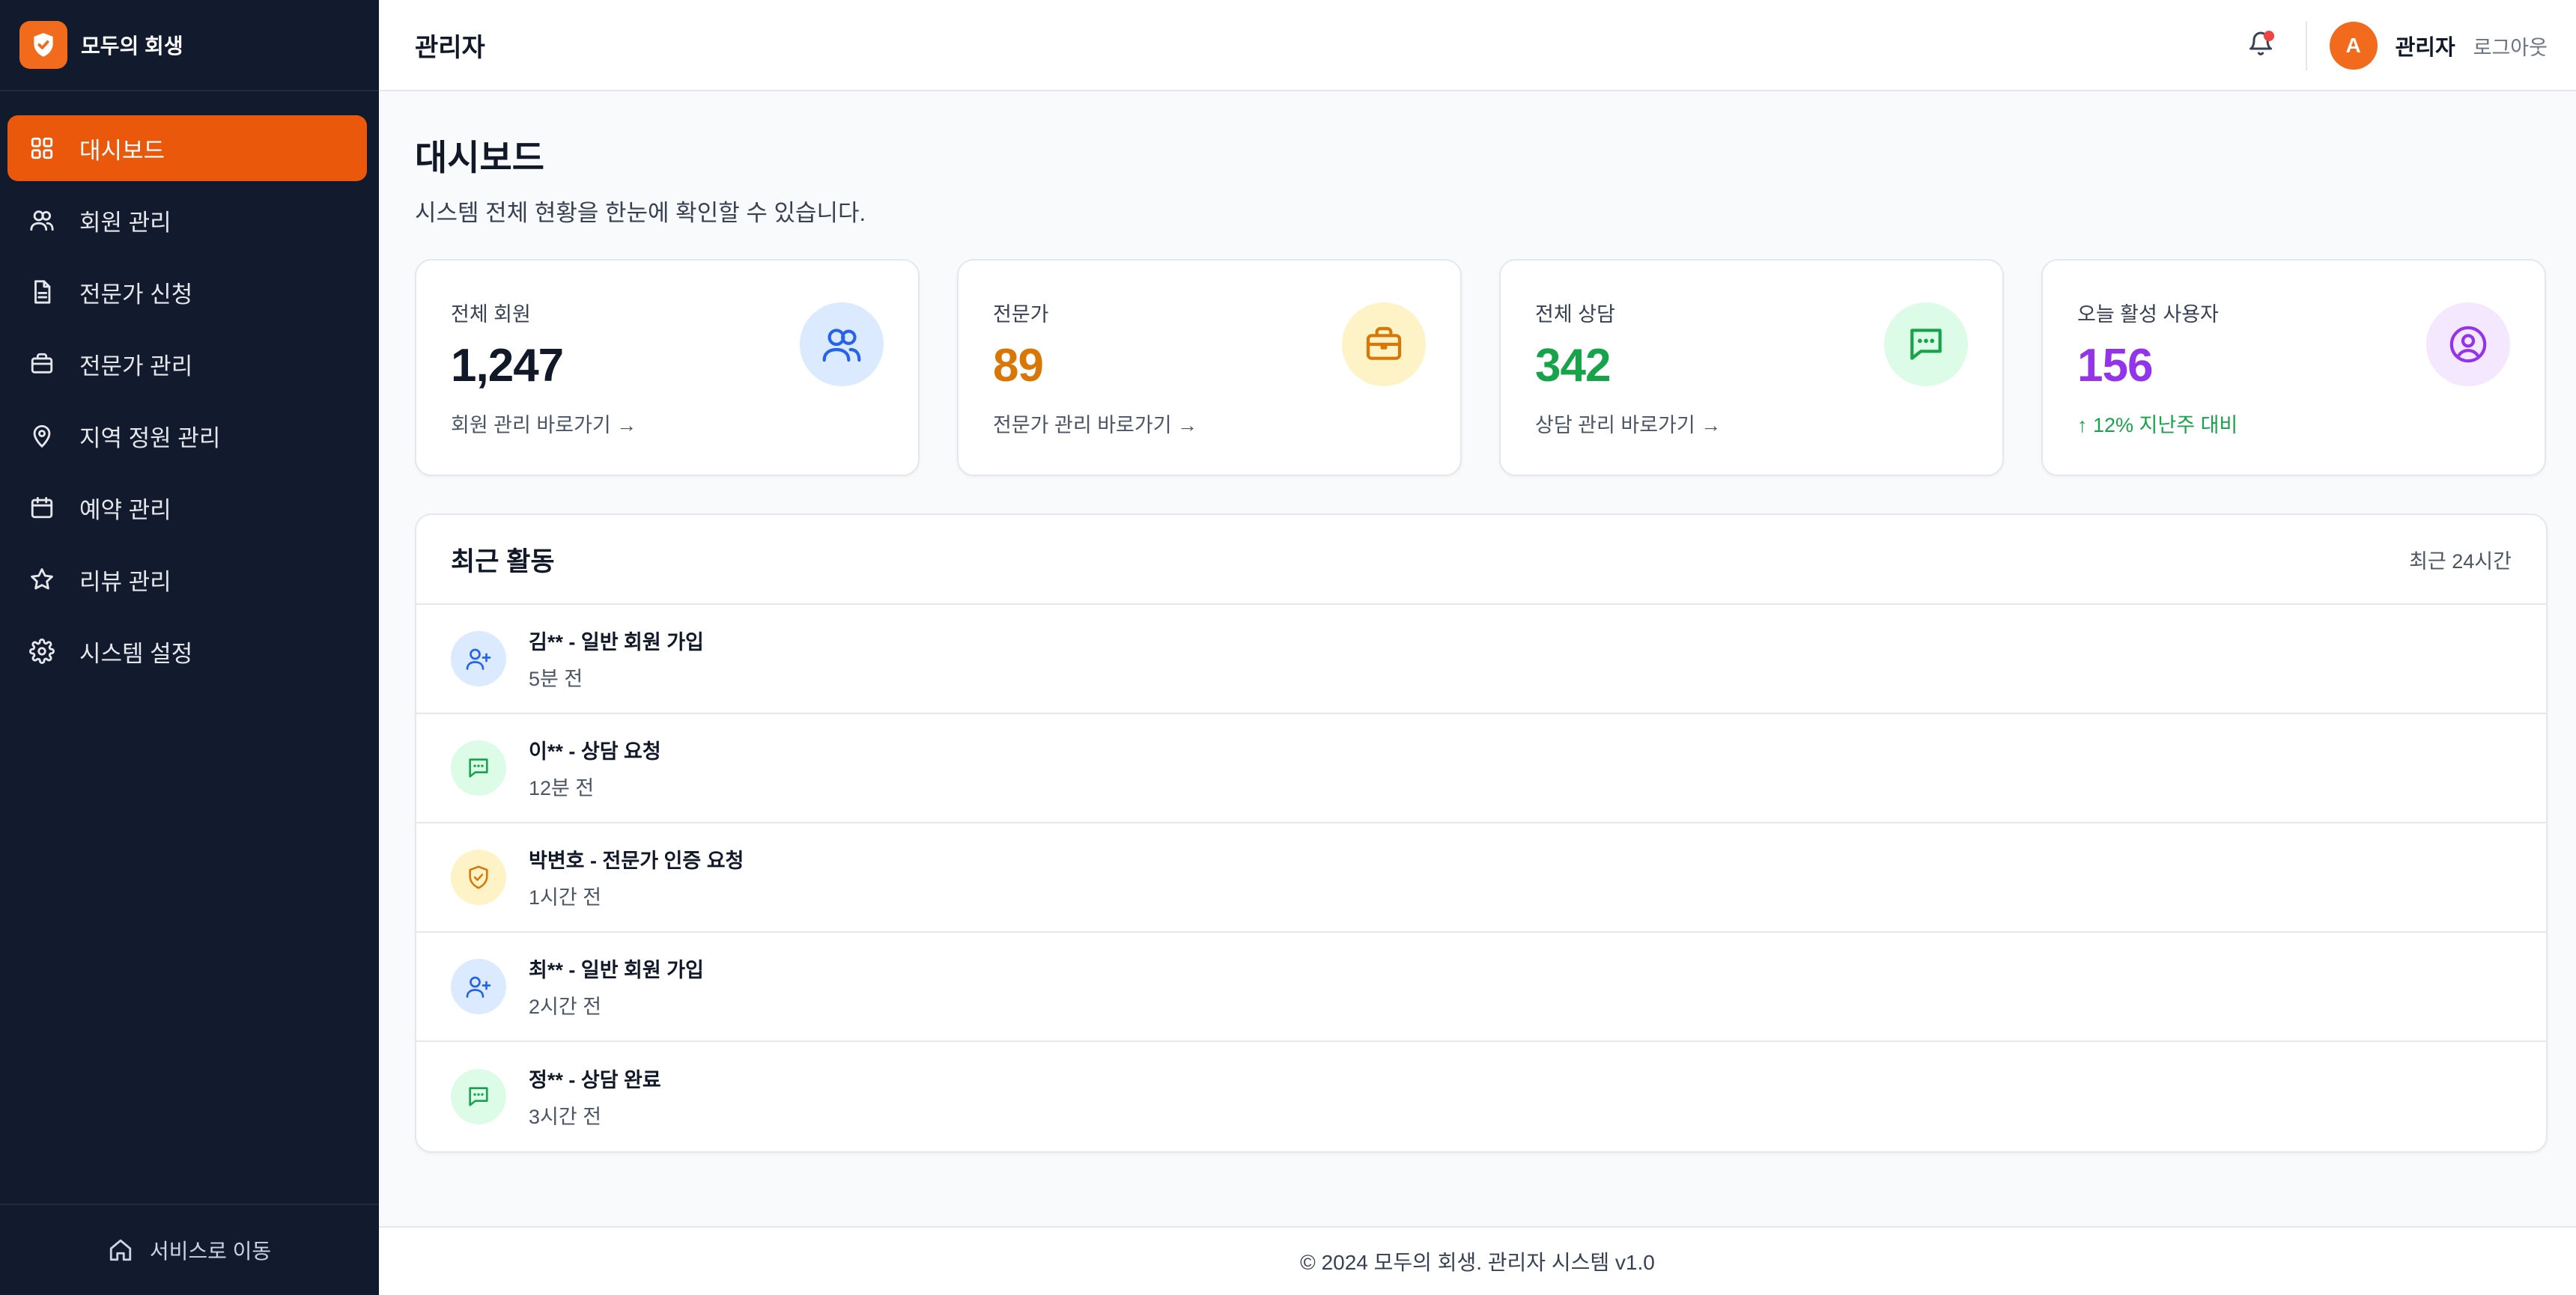 Image resolution: width=2576 pixels, height=1295 pixels. I want to click on activity-time: 1시간 전, so click(565, 897).